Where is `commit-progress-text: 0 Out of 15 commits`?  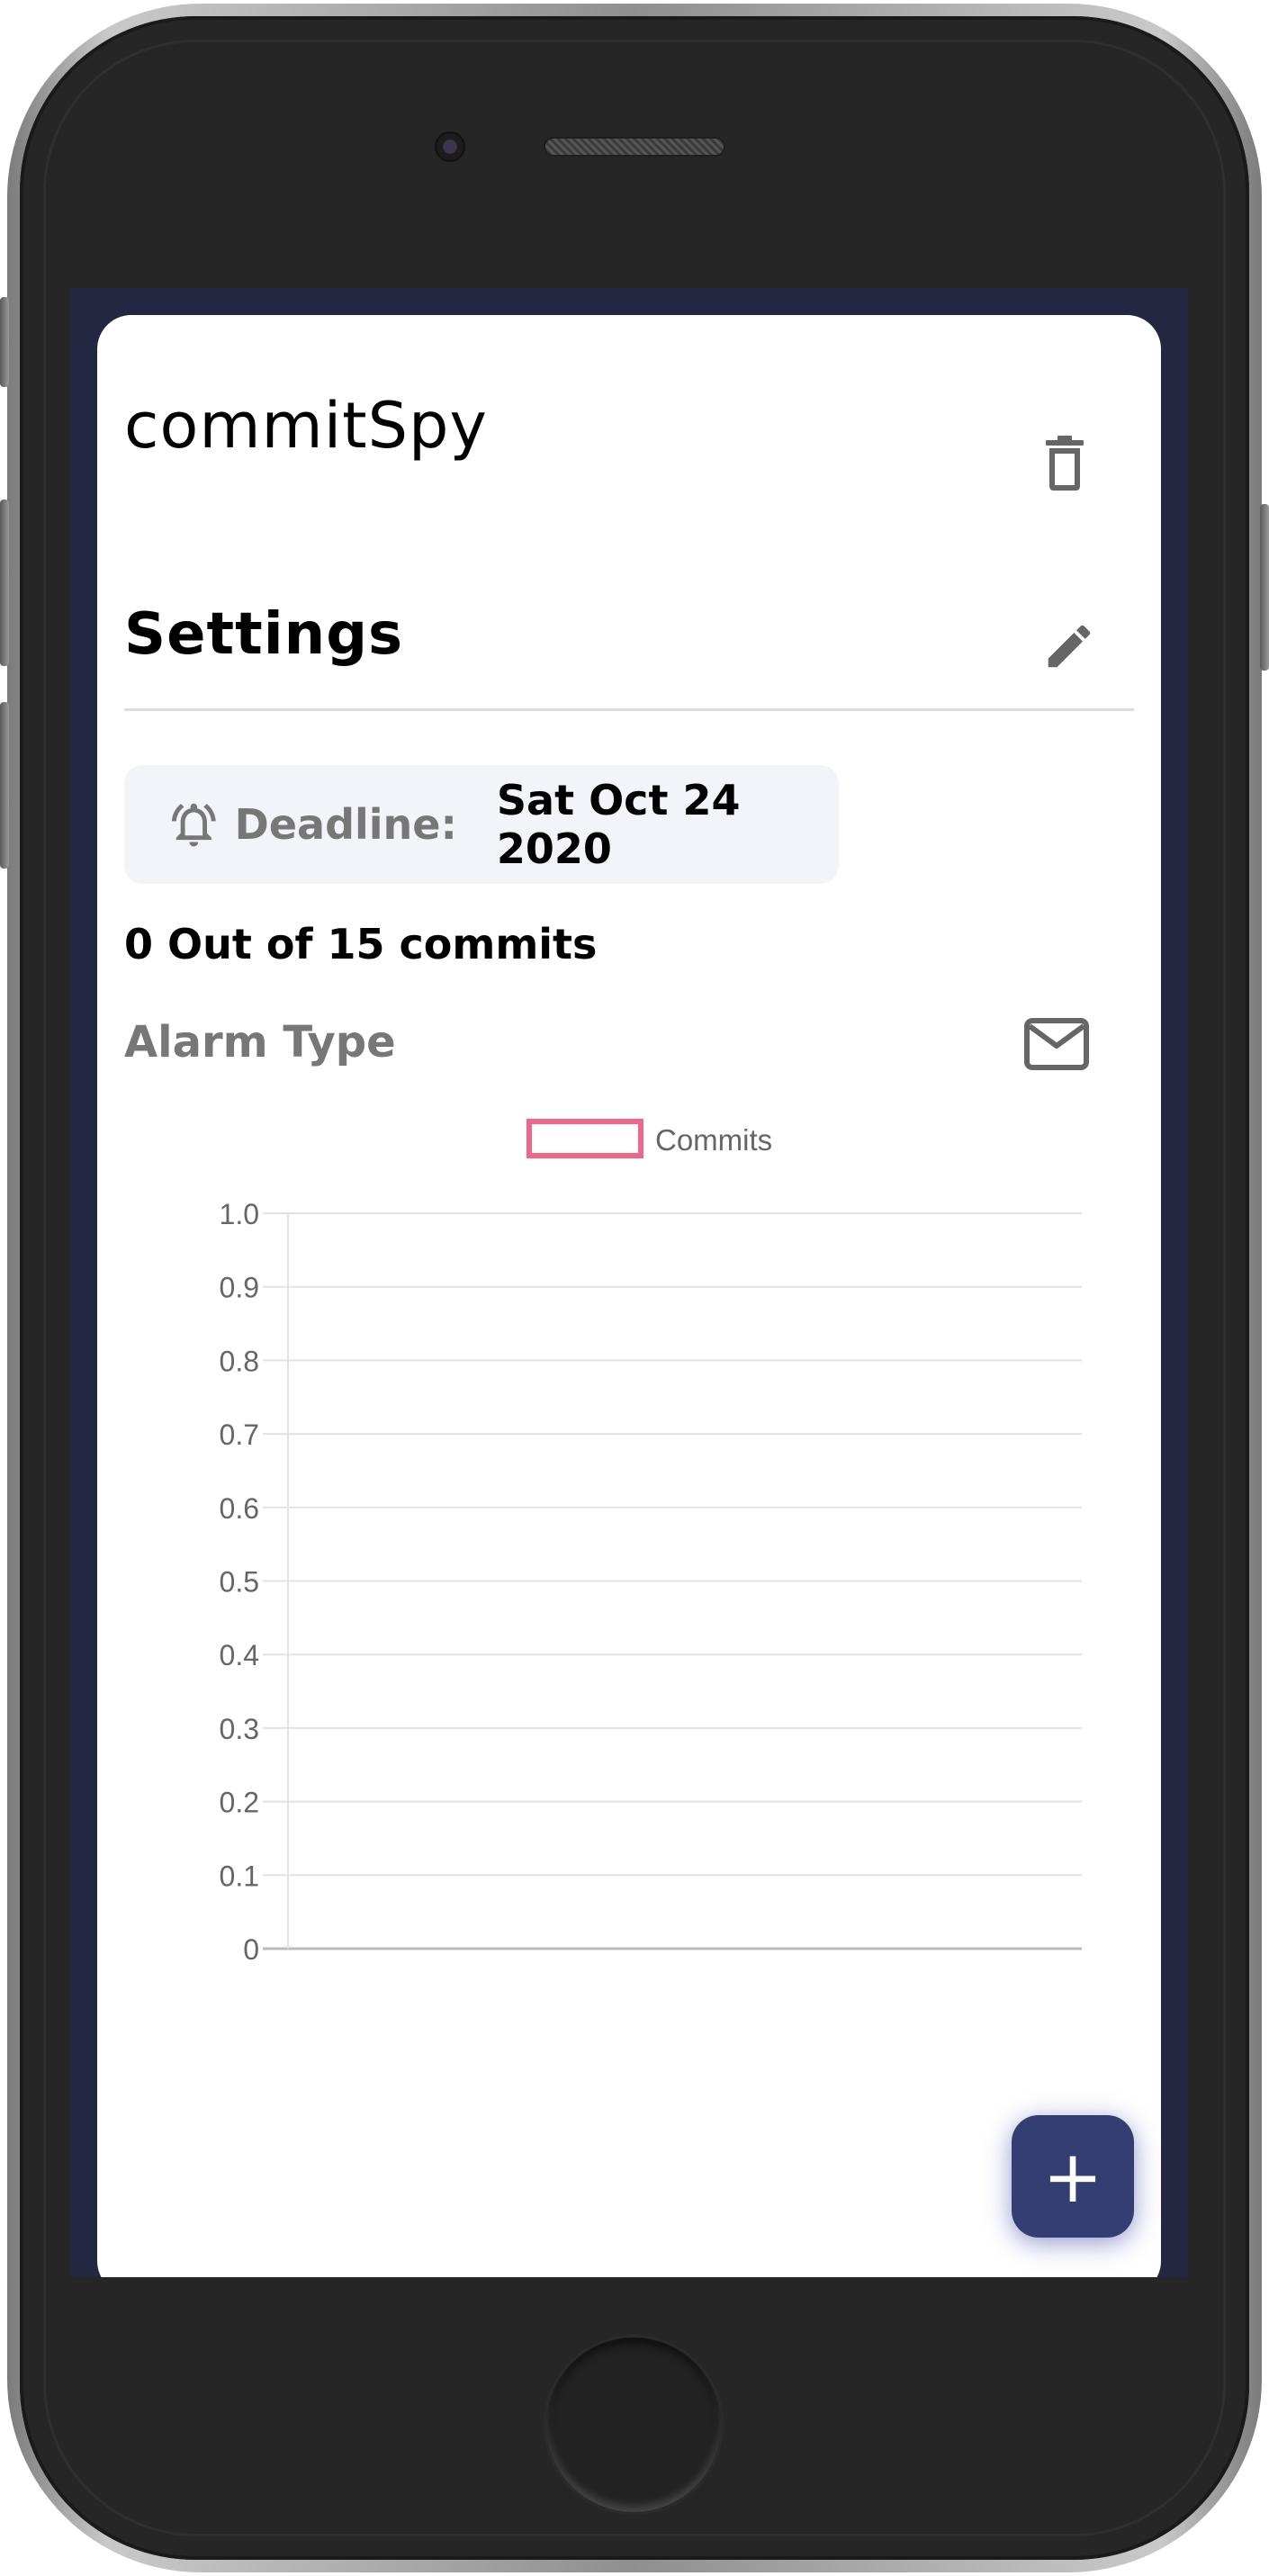 commit-progress-text: 0 Out of 15 commits is located at coordinates (361, 944).